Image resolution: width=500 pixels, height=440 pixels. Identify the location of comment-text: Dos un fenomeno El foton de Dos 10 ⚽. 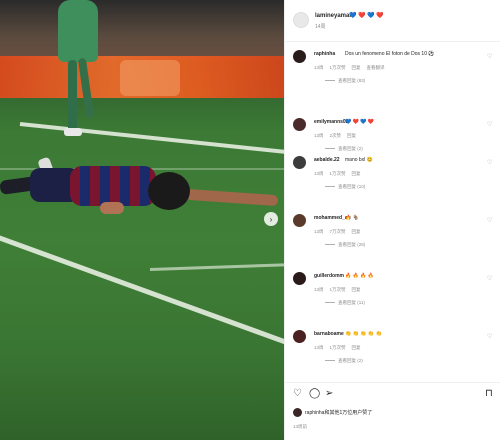
(390, 54).